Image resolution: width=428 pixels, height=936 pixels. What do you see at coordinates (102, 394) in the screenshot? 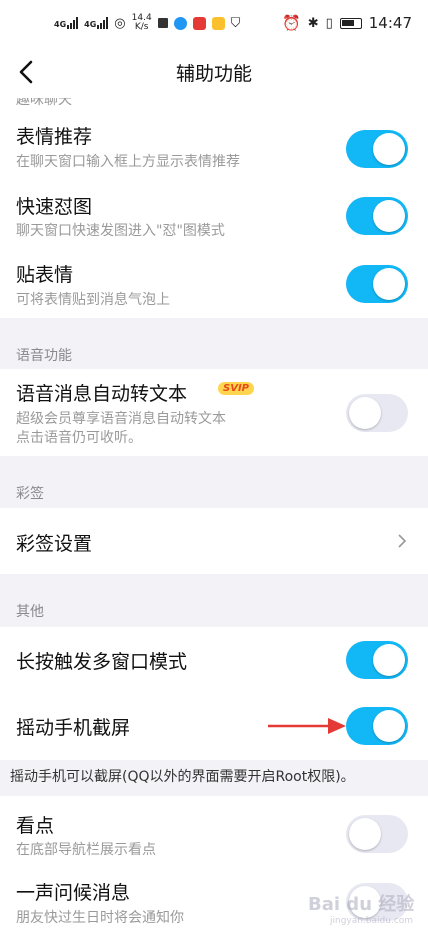
I see `setting-title: 语音消息自动转文本` at bounding box center [102, 394].